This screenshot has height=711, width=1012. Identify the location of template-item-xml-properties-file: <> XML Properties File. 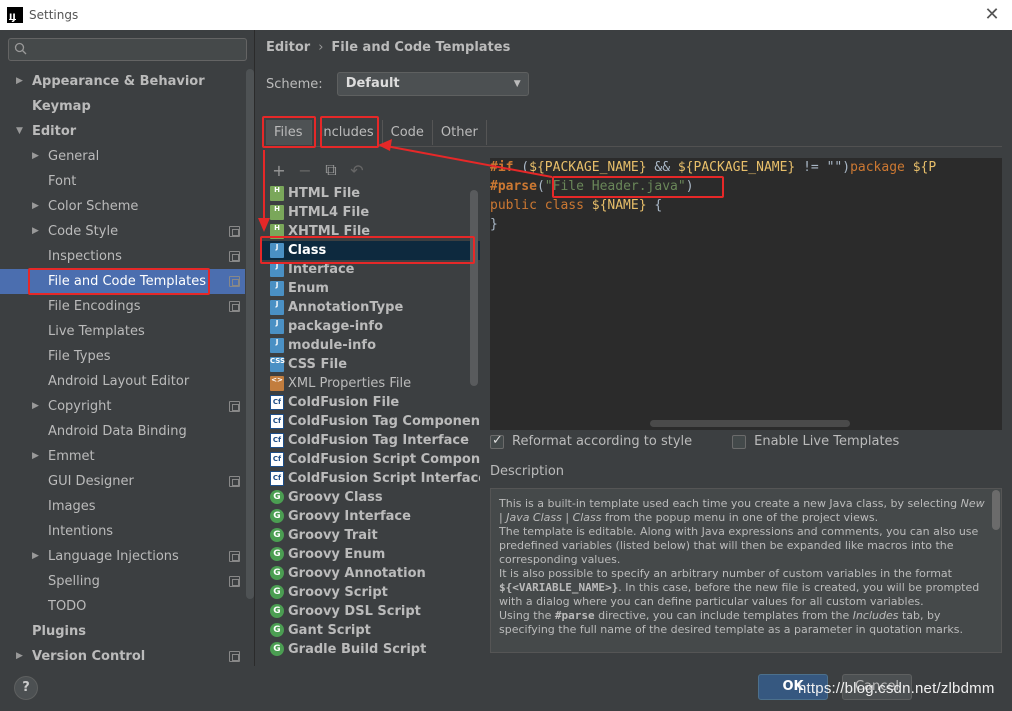
(371, 383).